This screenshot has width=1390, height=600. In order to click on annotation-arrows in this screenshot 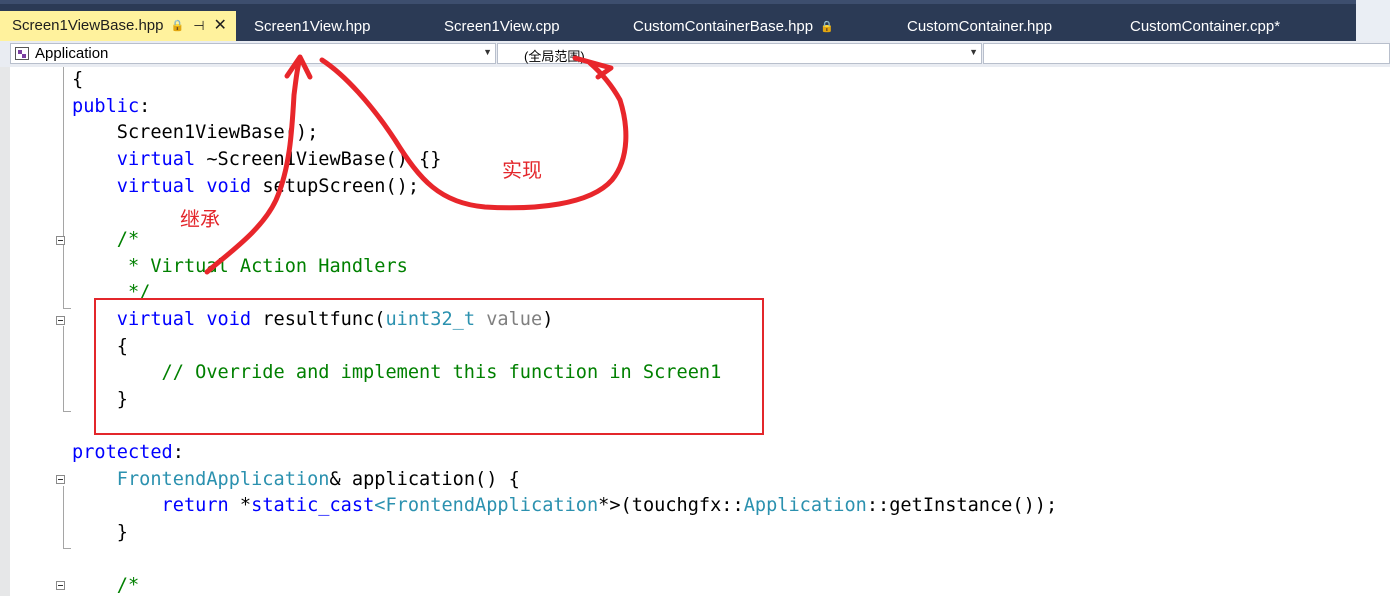, I will do `click(416, 164)`.